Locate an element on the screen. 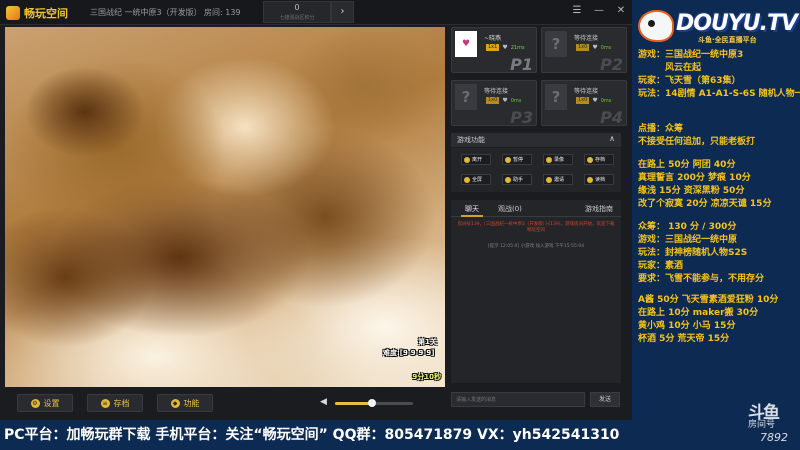 The width and height of the screenshot is (800, 450). function-label: 助手 is located at coordinates (518, 180).